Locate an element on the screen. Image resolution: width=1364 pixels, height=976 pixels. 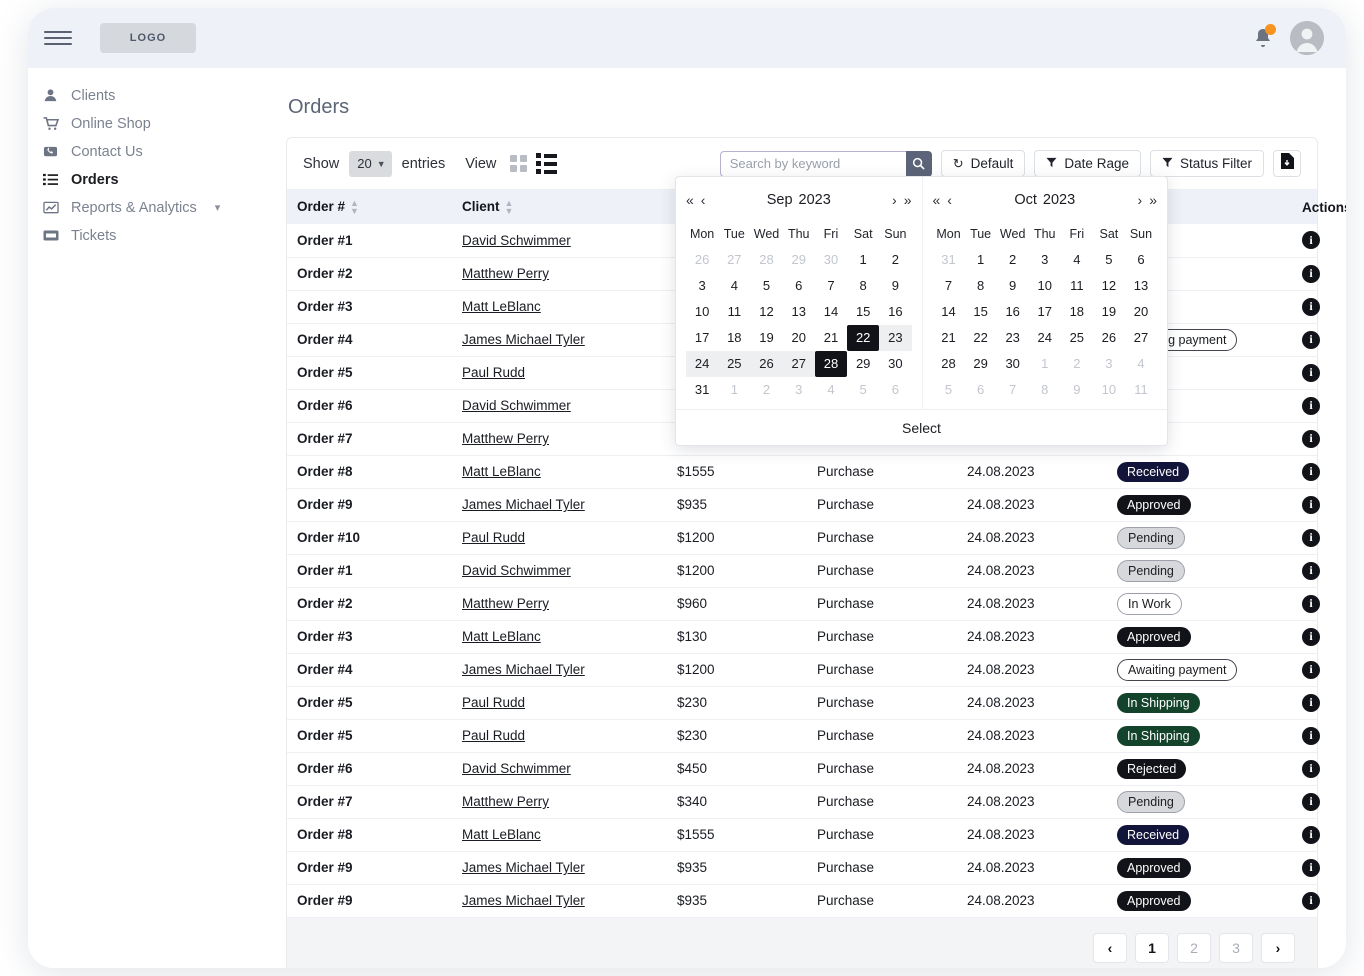
calendar-day: 23 is located at coordinates (1013, 338).